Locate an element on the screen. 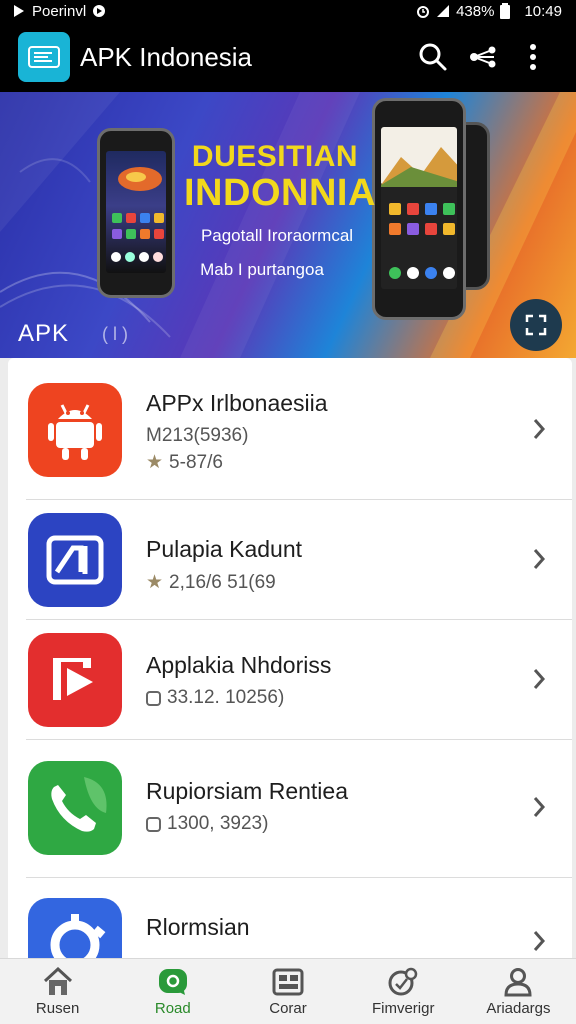 The height and width of the screenshot is (1024, 576). status-left: Poerinvl is located at coordinates (59, 11).